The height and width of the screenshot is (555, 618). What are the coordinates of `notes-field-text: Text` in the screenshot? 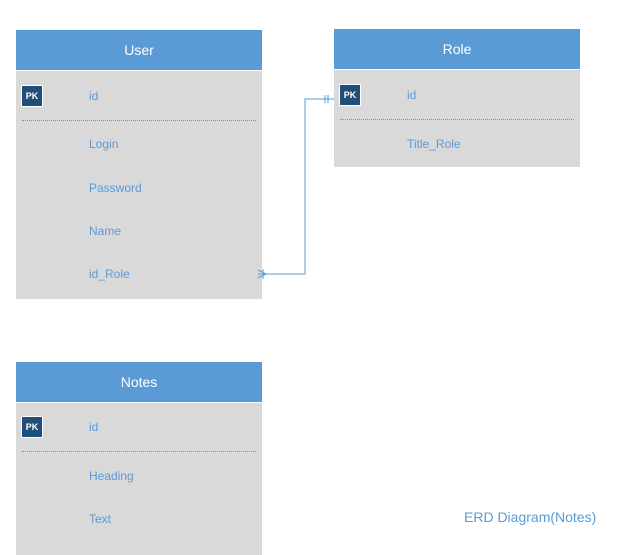 It's located at (100, 519).